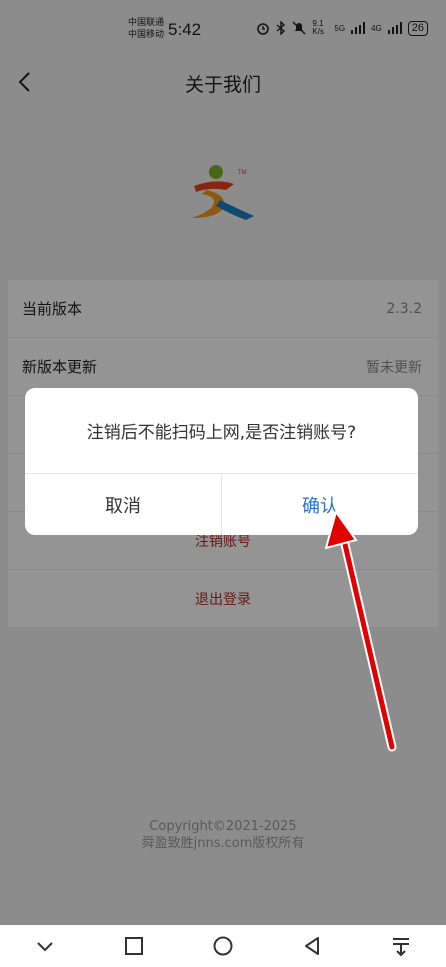  Describe the element at coordinates (360, 630) in the screenshot. I see `annotation-arrow` at that location.